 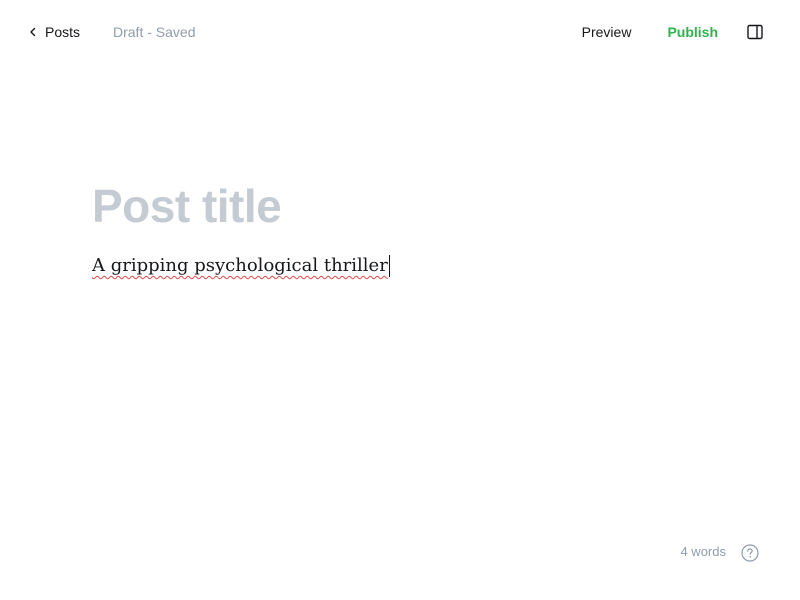 I want to click on text-cursor, so click(x=389, y=266).